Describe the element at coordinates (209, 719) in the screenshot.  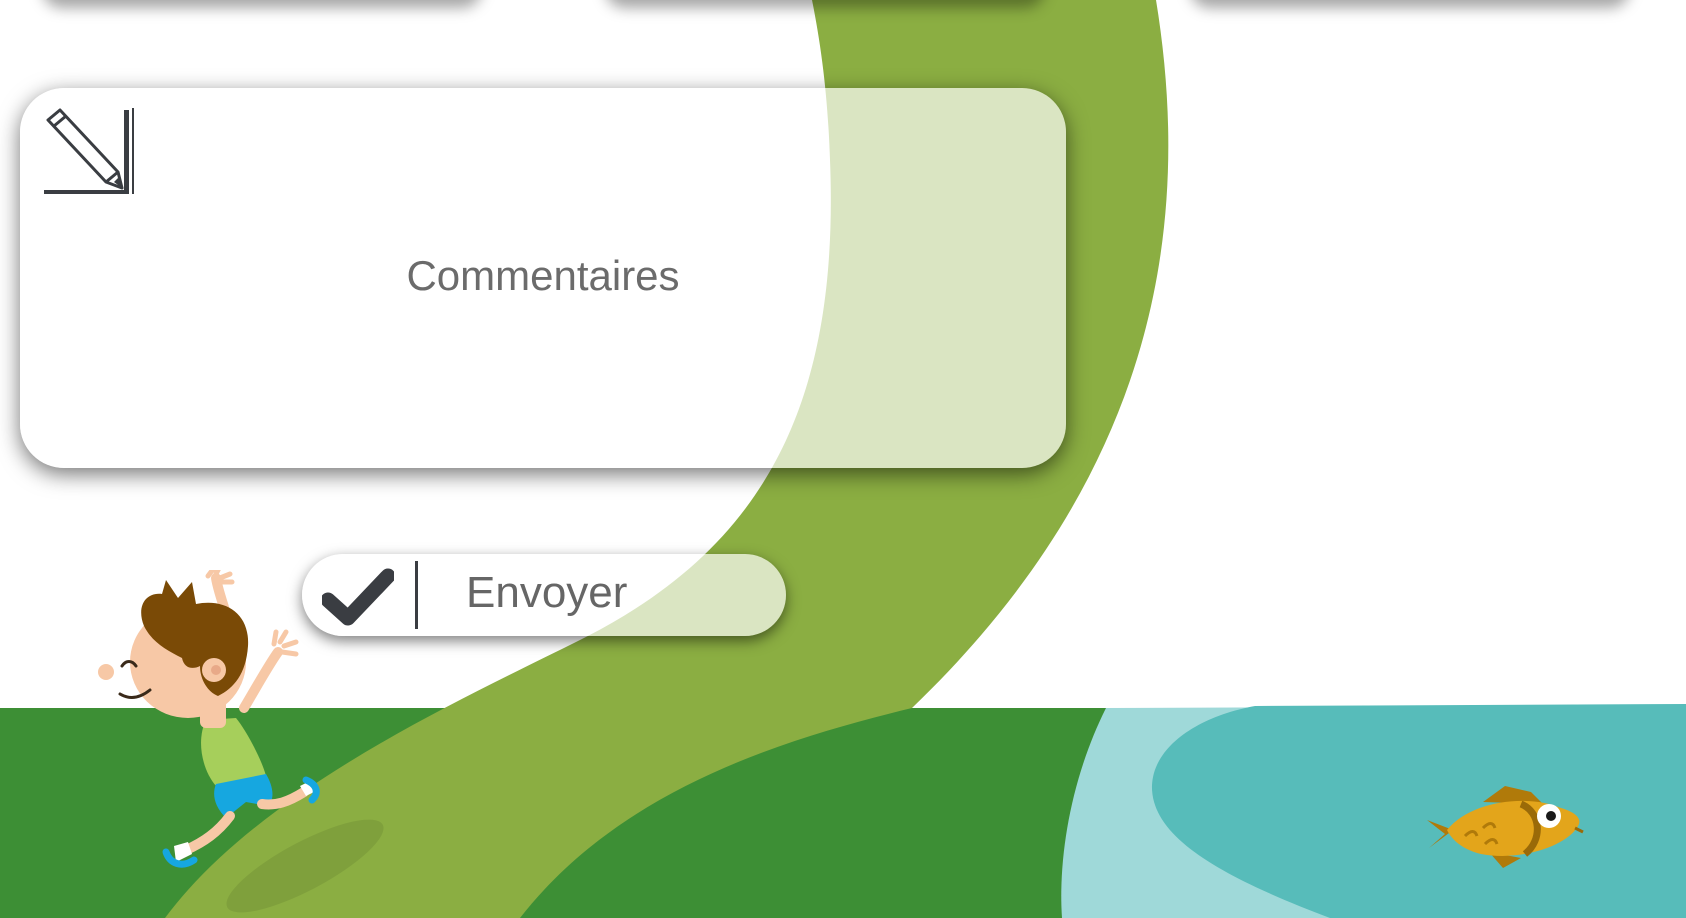
I see `running-boy-illustration` at that location.